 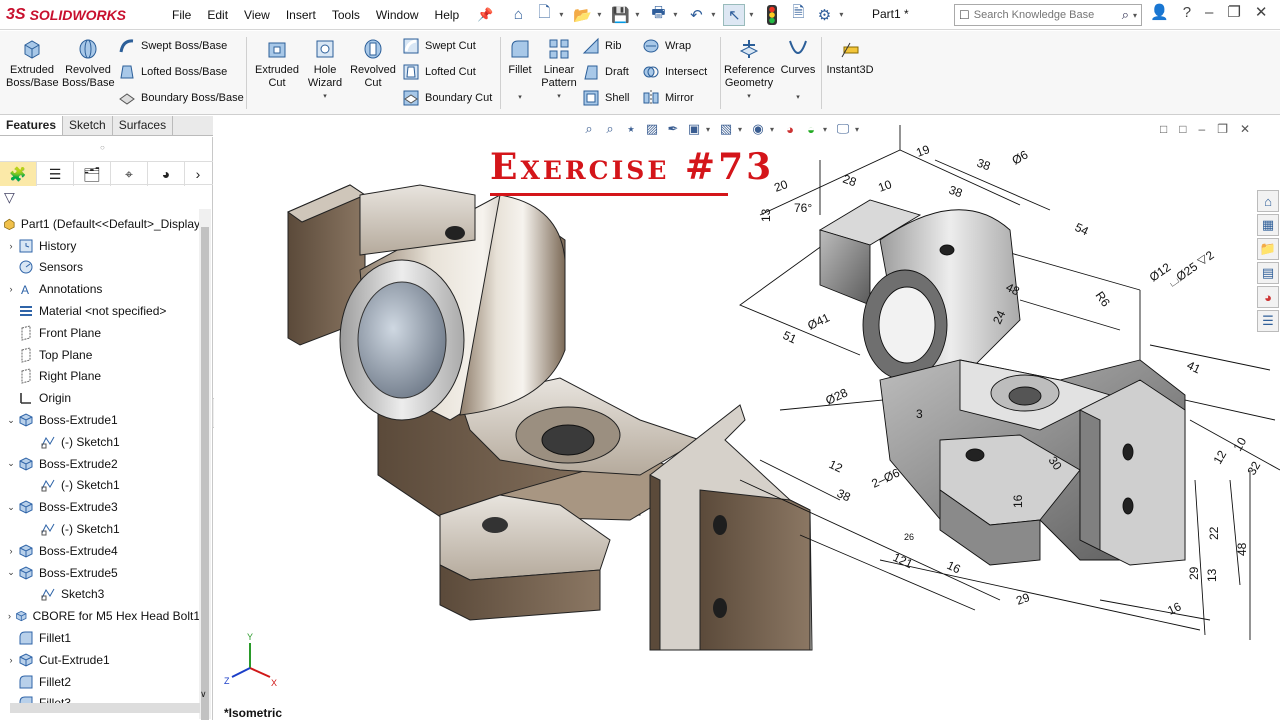 I want to click on search-input, so click(x=1038, y=15).